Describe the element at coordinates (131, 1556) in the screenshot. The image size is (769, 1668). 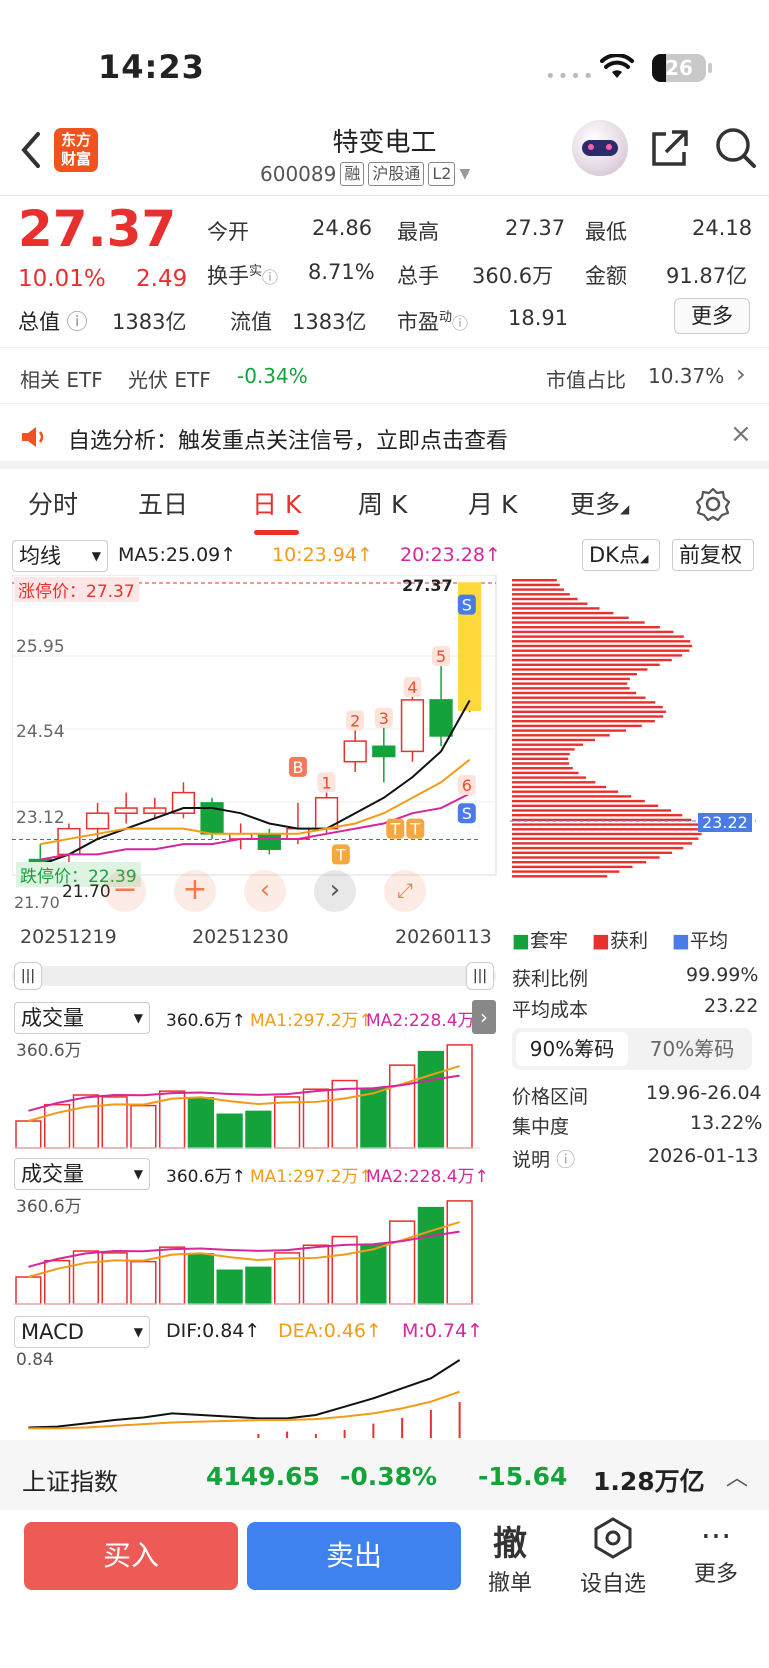
I see `buy-button: 买入` at that location.